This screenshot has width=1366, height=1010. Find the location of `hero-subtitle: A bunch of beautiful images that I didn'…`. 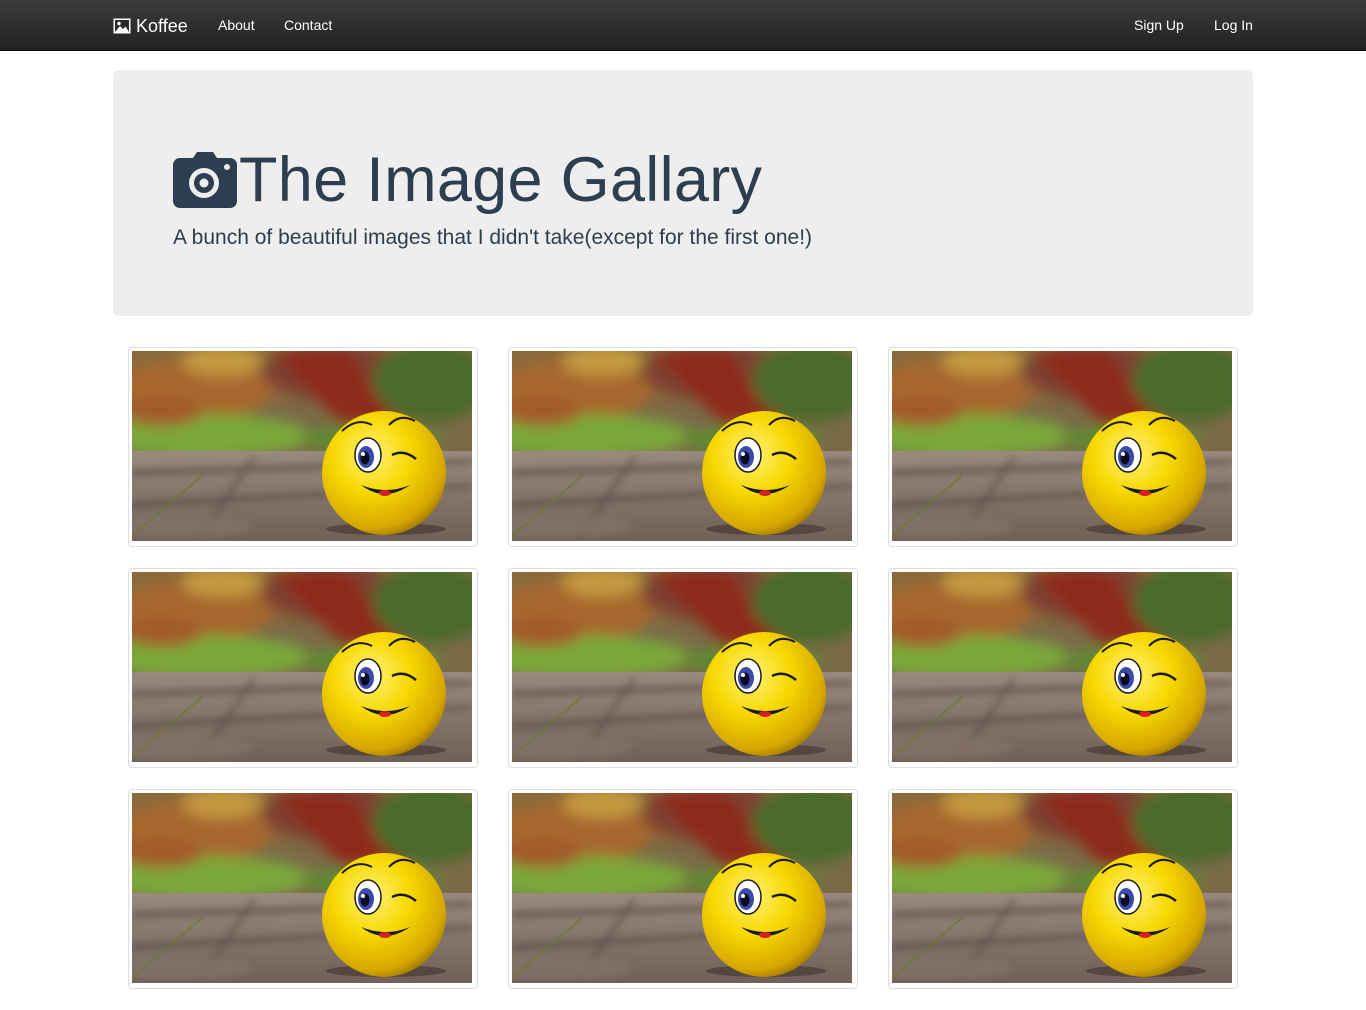

hero-subtitle: A bunch of beautiful images that I didn'… is located at coordinates (493, 237).